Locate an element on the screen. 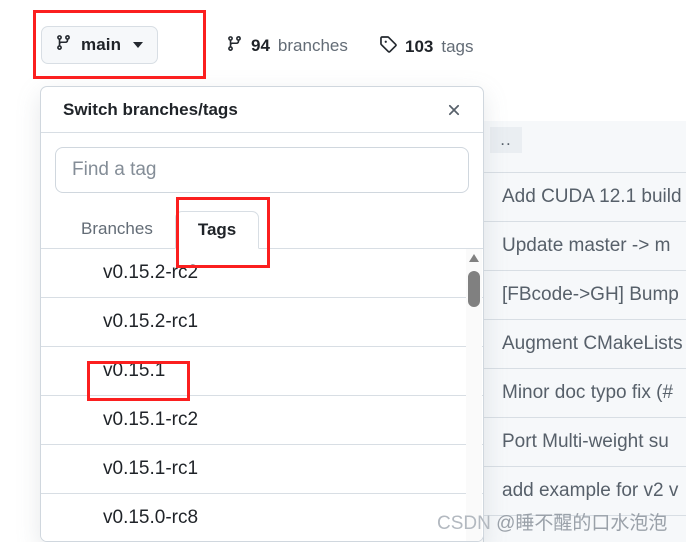 The height and width of the screenshot is (542, 686). list-item: v0.15.2-rc1 is located at coordinates (262, 322).